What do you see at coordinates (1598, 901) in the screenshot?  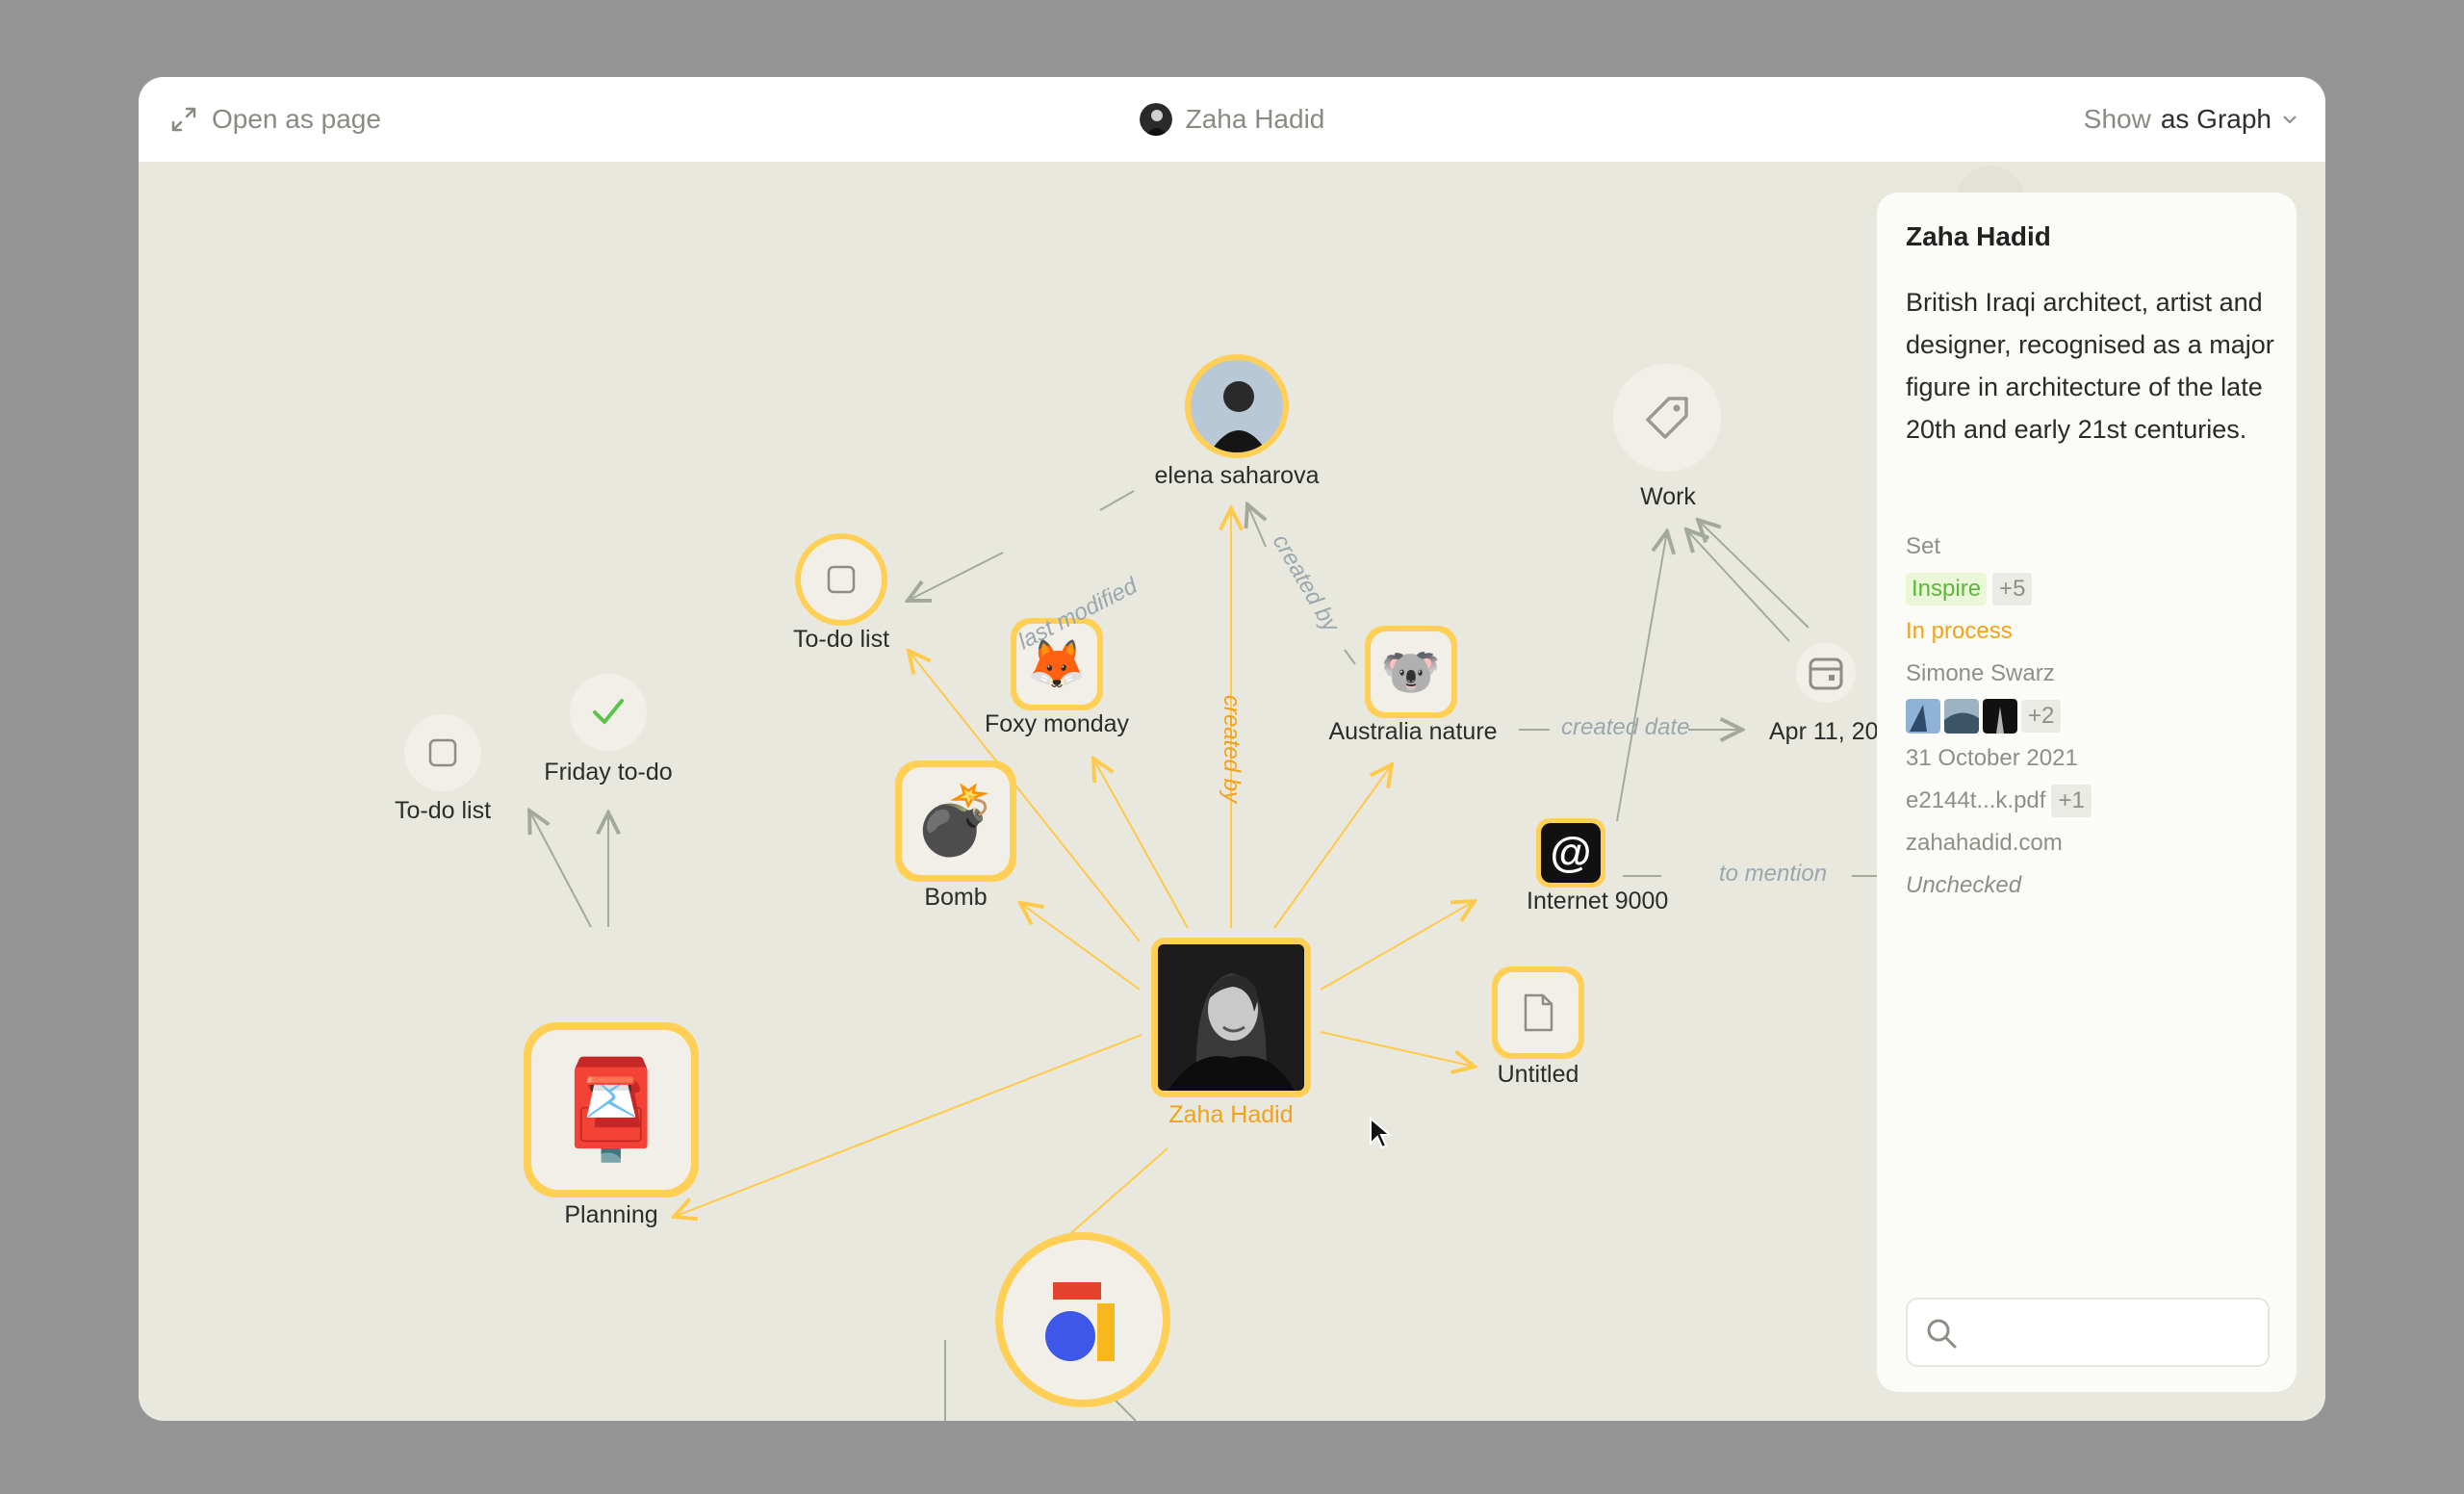 I see `node-label: Internet 9000` at bounding box center [1598, 901].